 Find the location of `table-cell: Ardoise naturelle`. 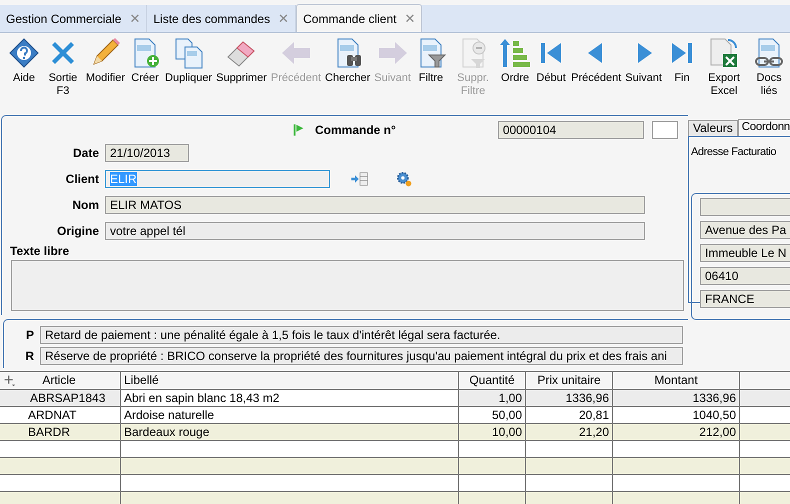

table-cell: Ardoise naturelle is located at coordinates (290, 415).